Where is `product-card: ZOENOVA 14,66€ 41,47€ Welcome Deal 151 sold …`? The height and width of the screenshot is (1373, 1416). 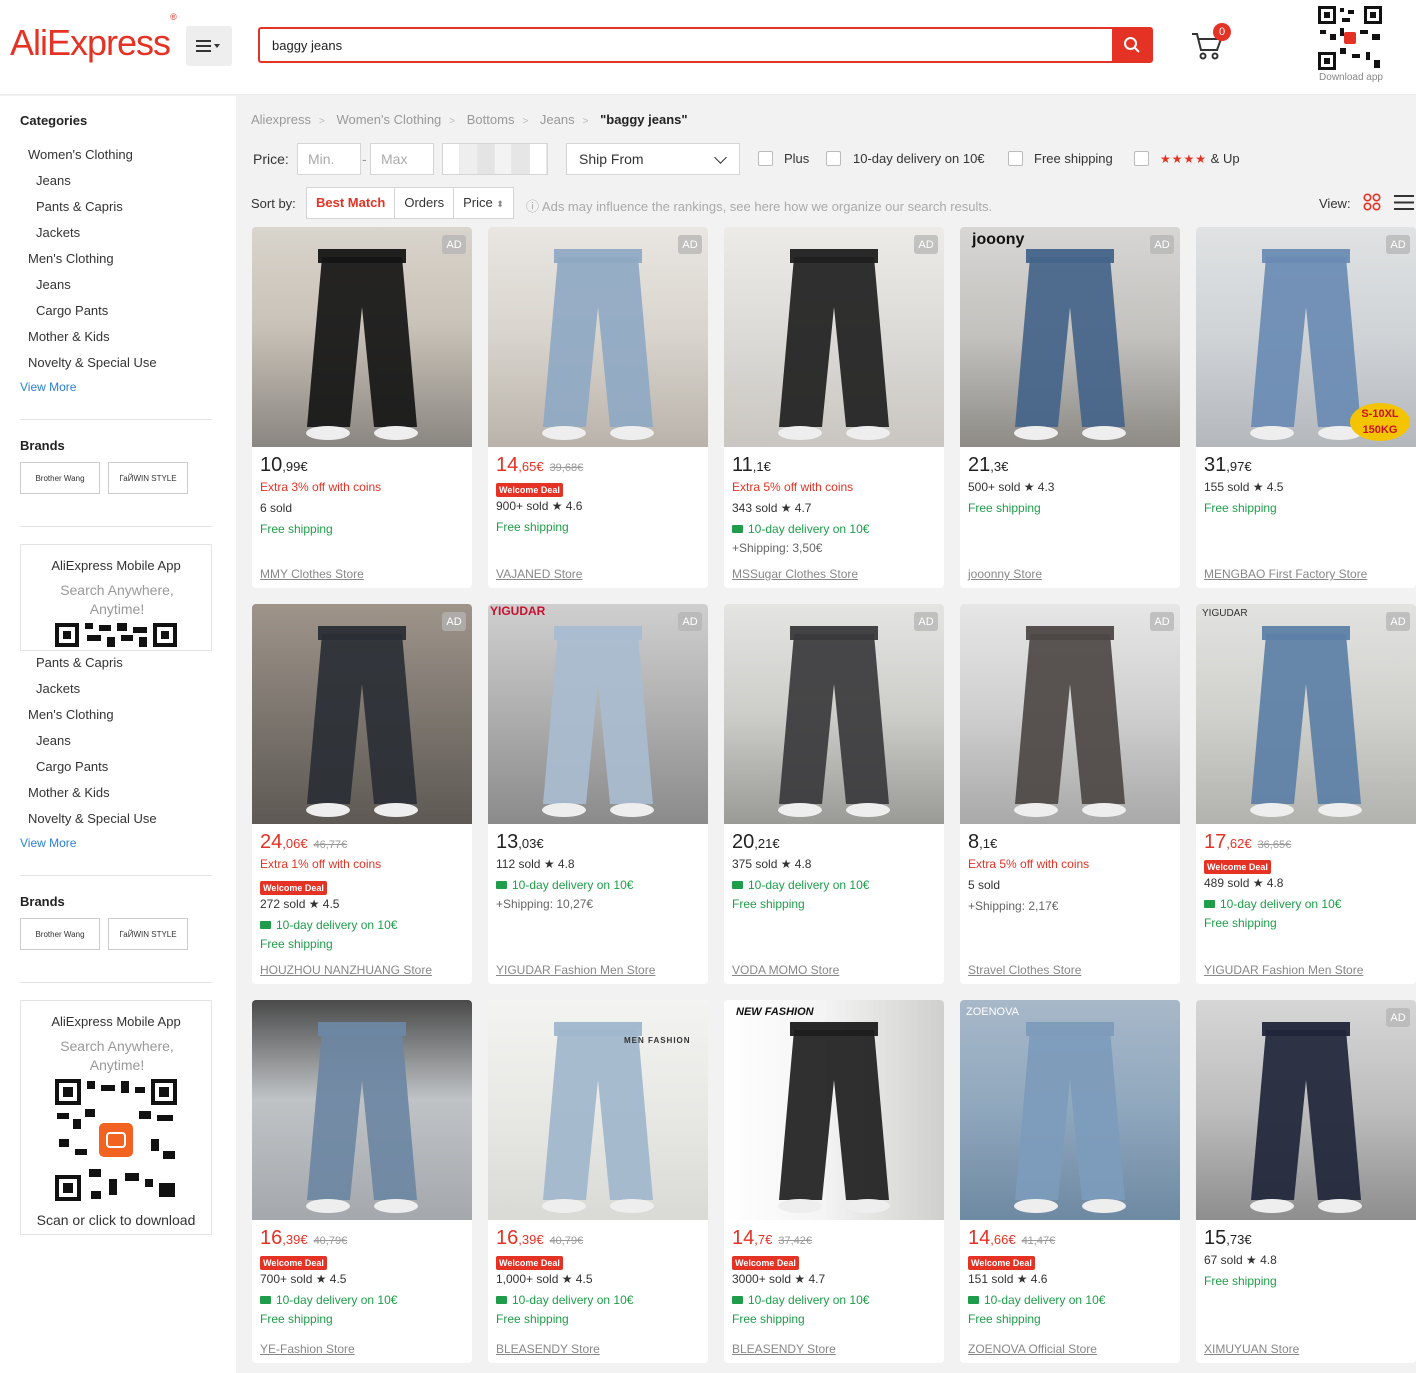
product-card: ZOENOVA 14,66€ 41,47€ Welcome Deal 151 sold … is located at coordinates (1070, 1181).